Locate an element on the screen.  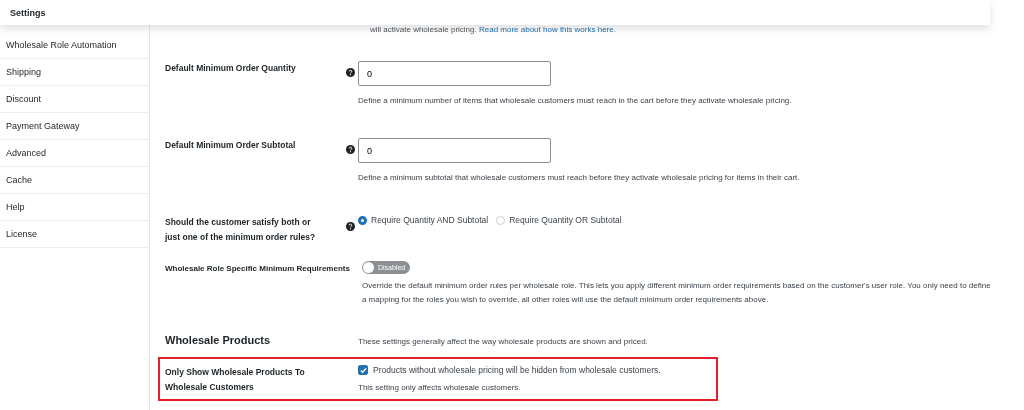
checkbox-label: Products without wholesale pricing will be hidden from wholesale customers. is located at coordinates (517, 370).